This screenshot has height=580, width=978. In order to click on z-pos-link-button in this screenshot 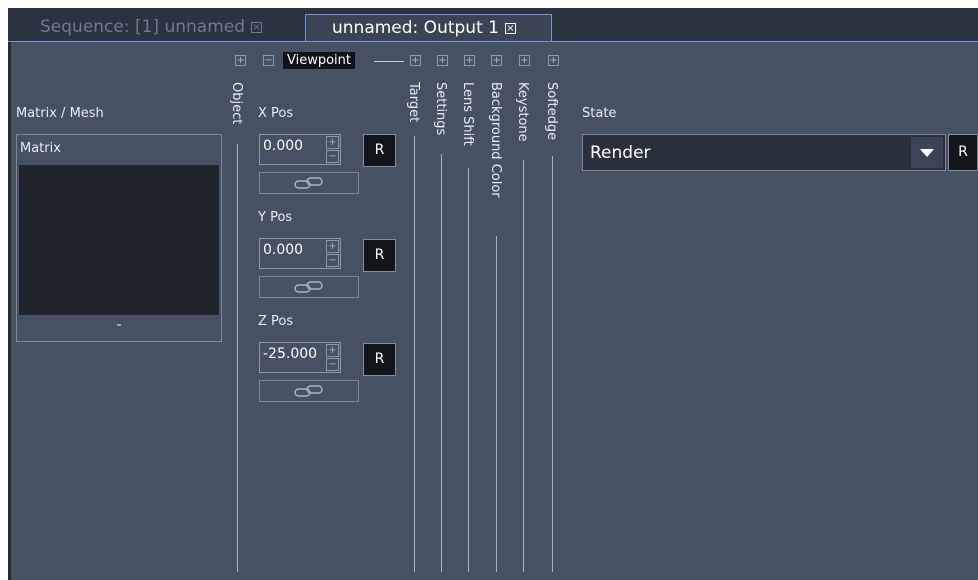, I will do `click(309, 391)`.